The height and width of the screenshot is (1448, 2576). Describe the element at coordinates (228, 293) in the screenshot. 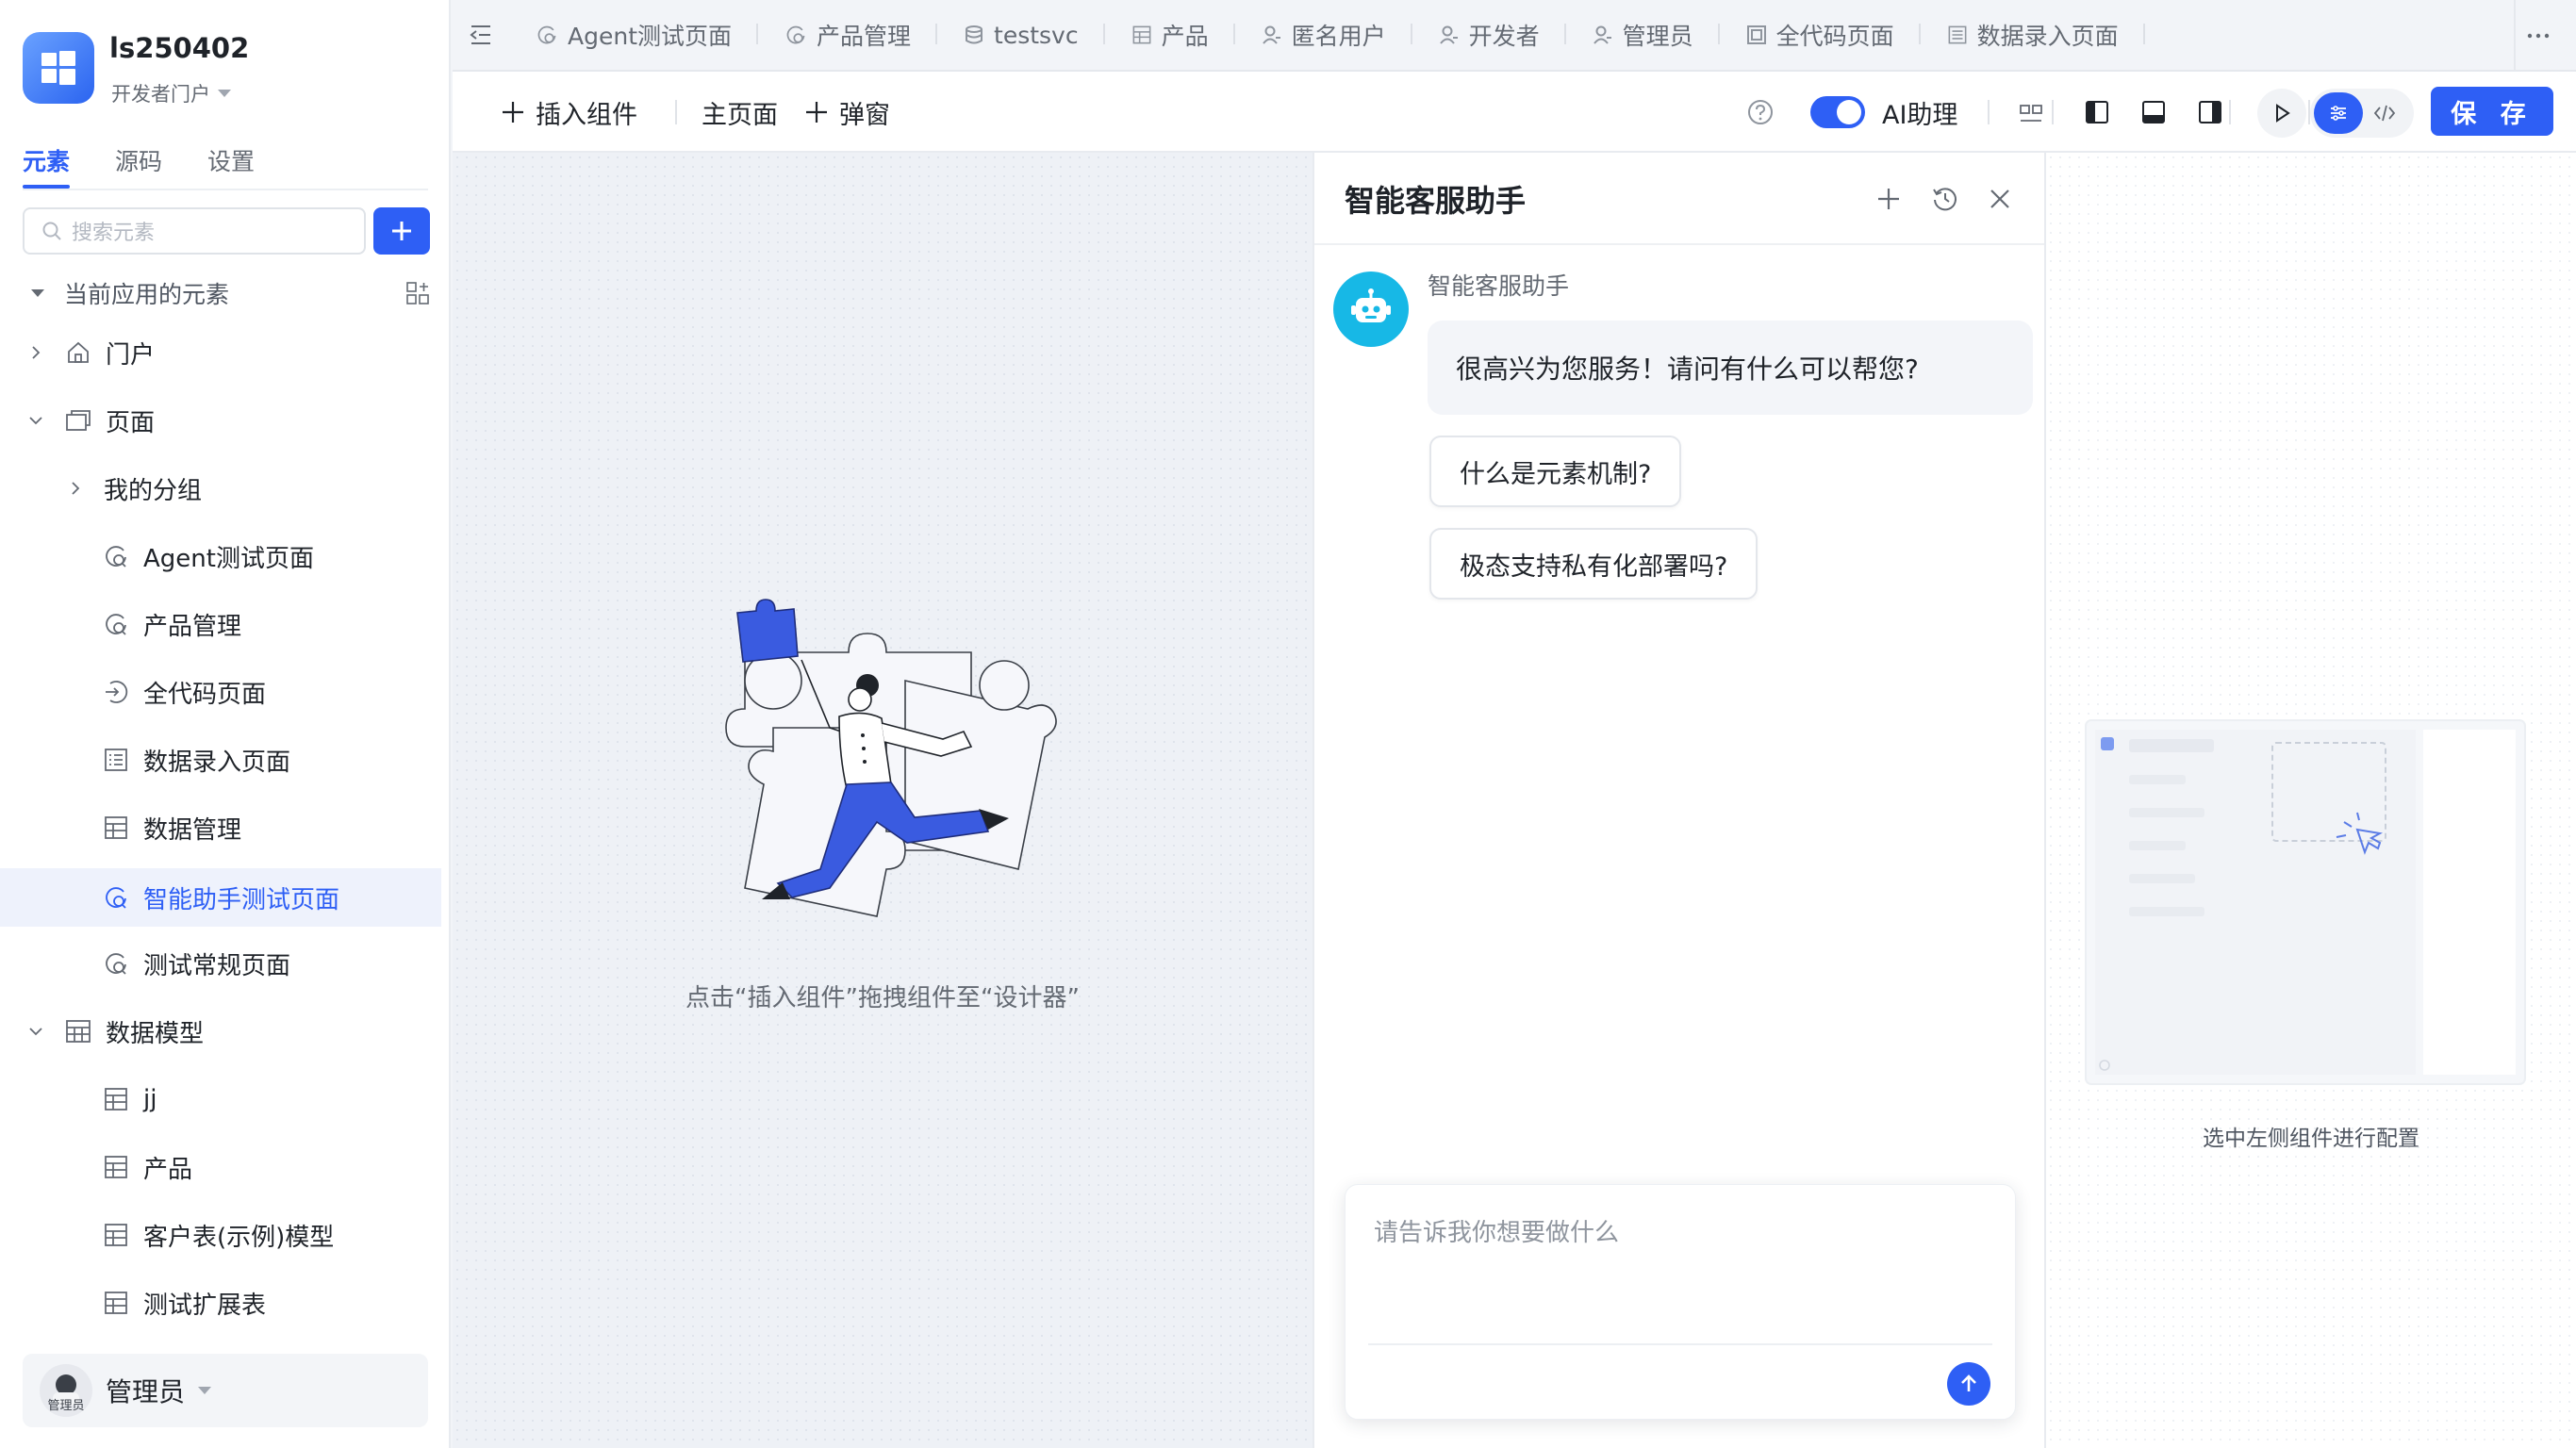

I see `section-current-app: 当前应用的元素` at that location.